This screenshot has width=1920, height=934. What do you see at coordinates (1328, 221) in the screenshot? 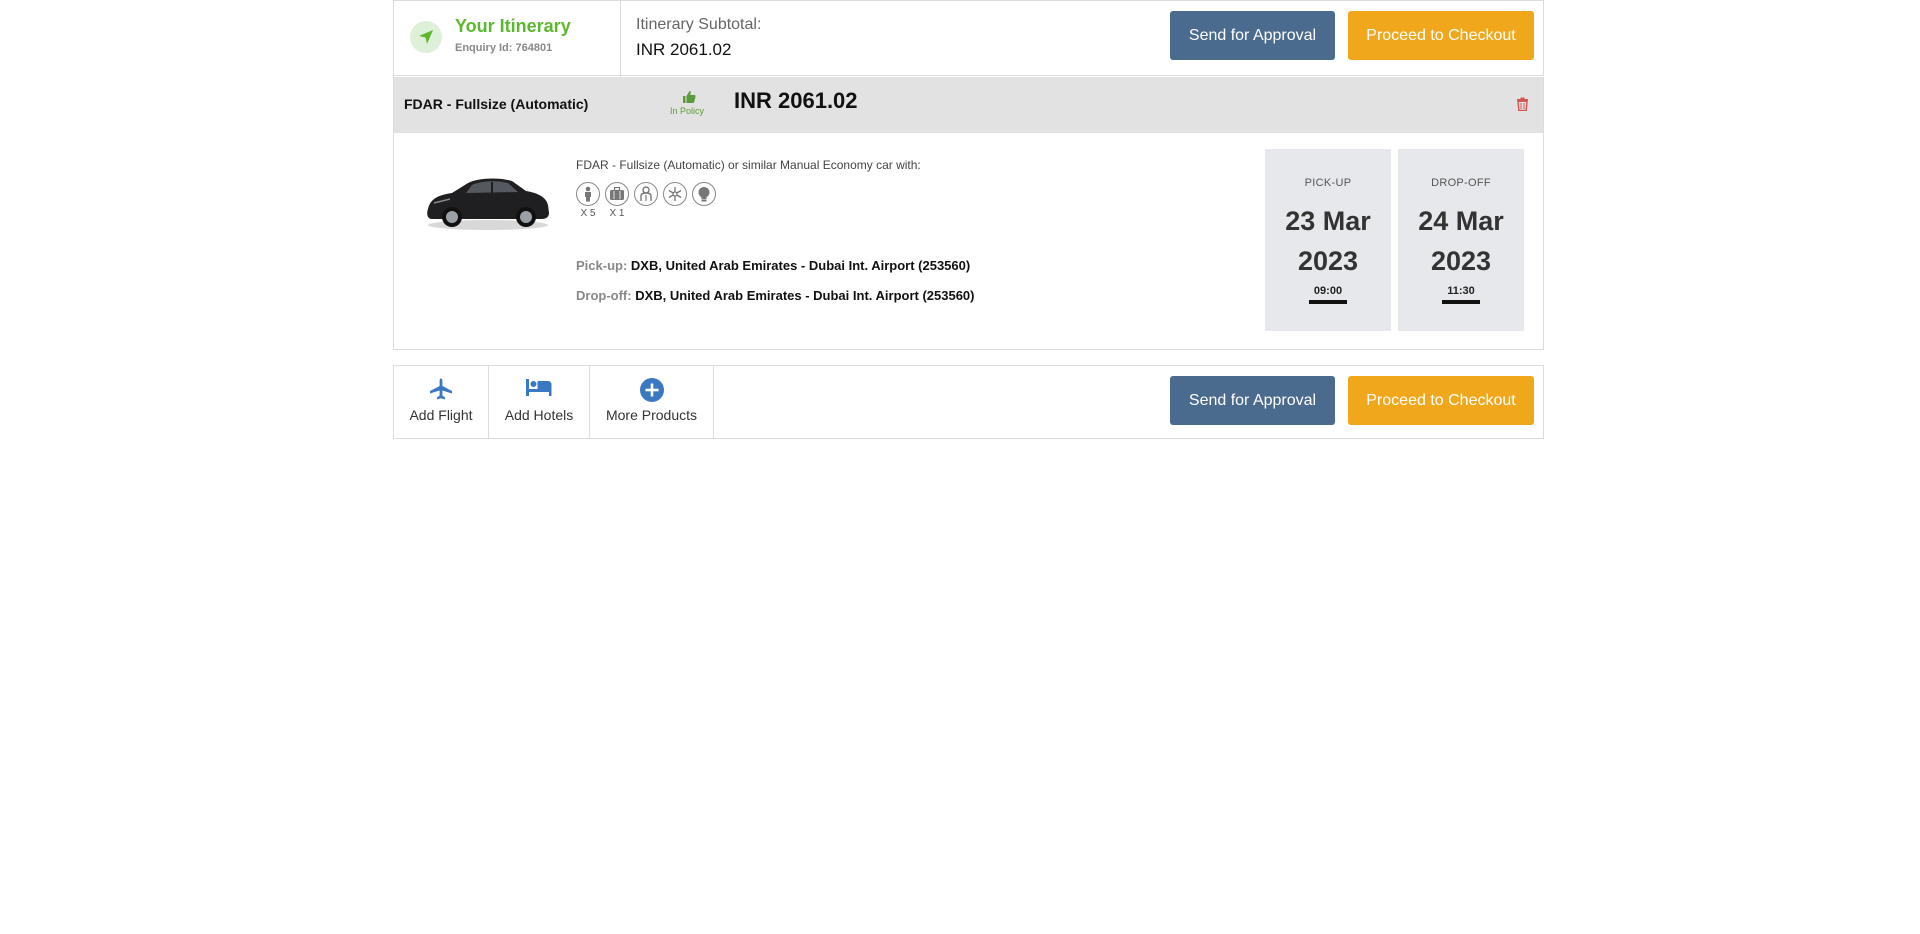
I see `pickup-day-month: 23 Mar` at bounding box center [1328, 221].